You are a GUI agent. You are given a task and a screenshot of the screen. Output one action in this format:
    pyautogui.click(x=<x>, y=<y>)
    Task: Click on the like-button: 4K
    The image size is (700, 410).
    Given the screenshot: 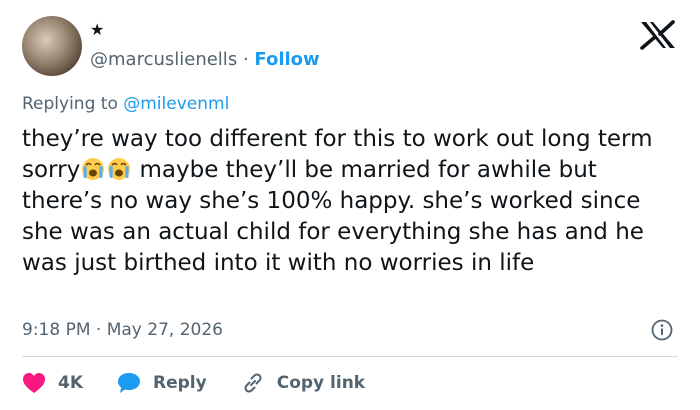 What is the action you would take?
    pyautogui.click(x=52, y=383)
    